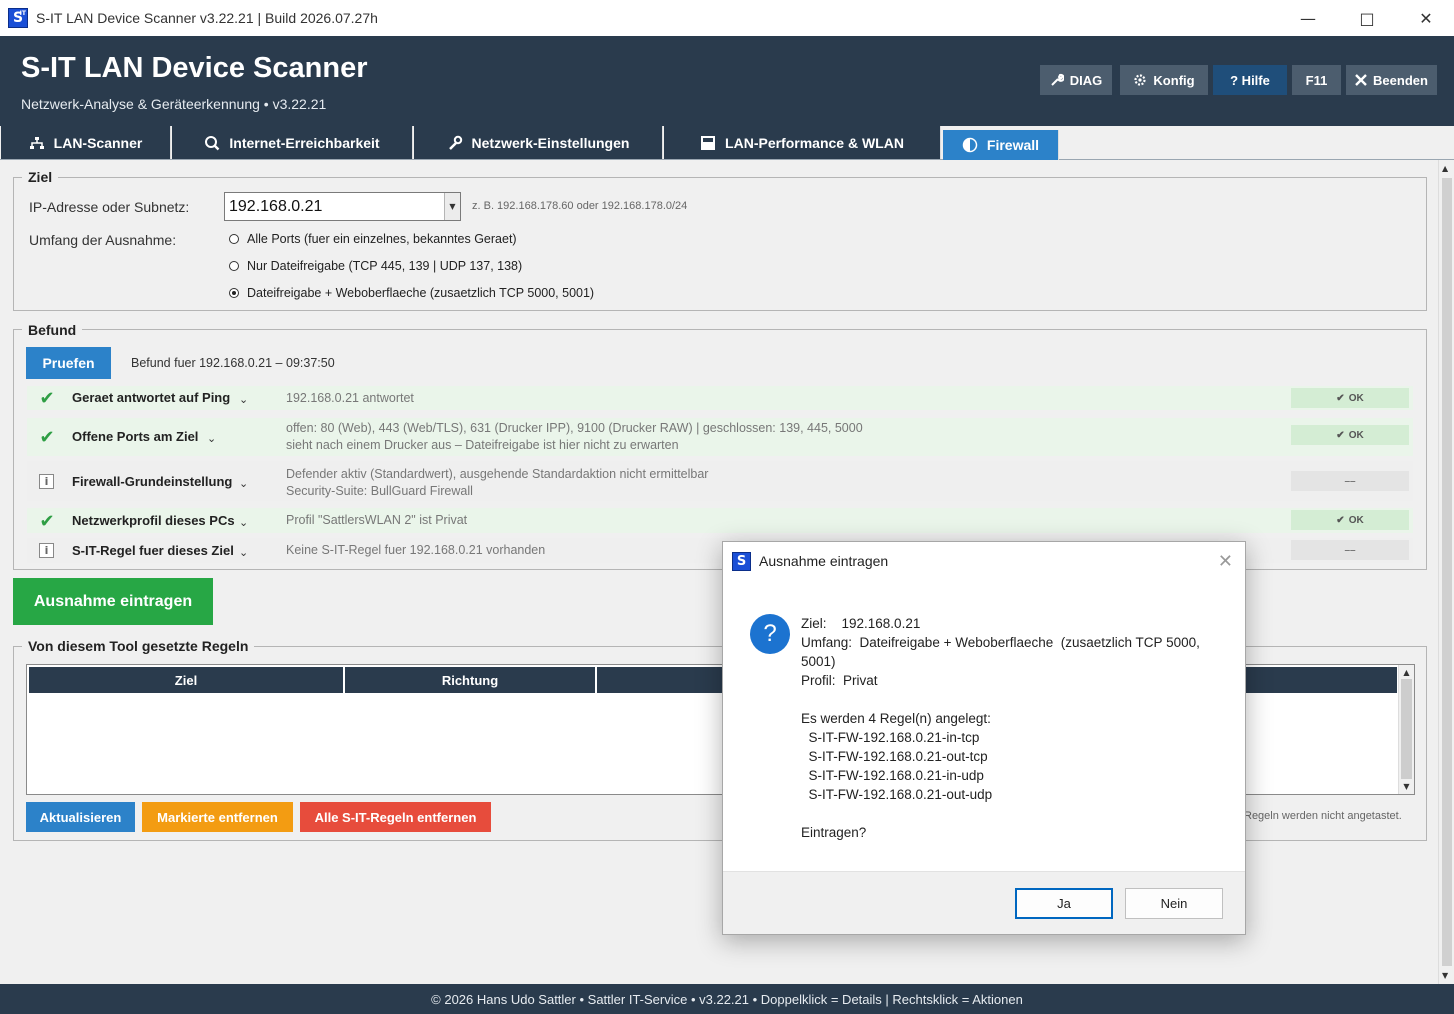 Image resolution: width=1454 pixels, height=1014 pixels. I want to click on befund-status: Befund fuer 192.168.0.21 – 09:37:50, so click(233, 363).